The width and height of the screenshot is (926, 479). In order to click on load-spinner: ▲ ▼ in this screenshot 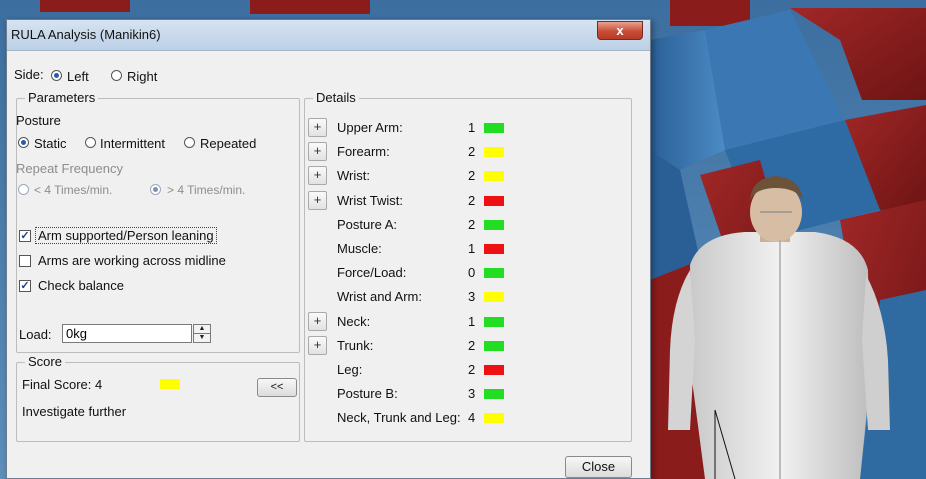, I will do `click(202, 333)`.